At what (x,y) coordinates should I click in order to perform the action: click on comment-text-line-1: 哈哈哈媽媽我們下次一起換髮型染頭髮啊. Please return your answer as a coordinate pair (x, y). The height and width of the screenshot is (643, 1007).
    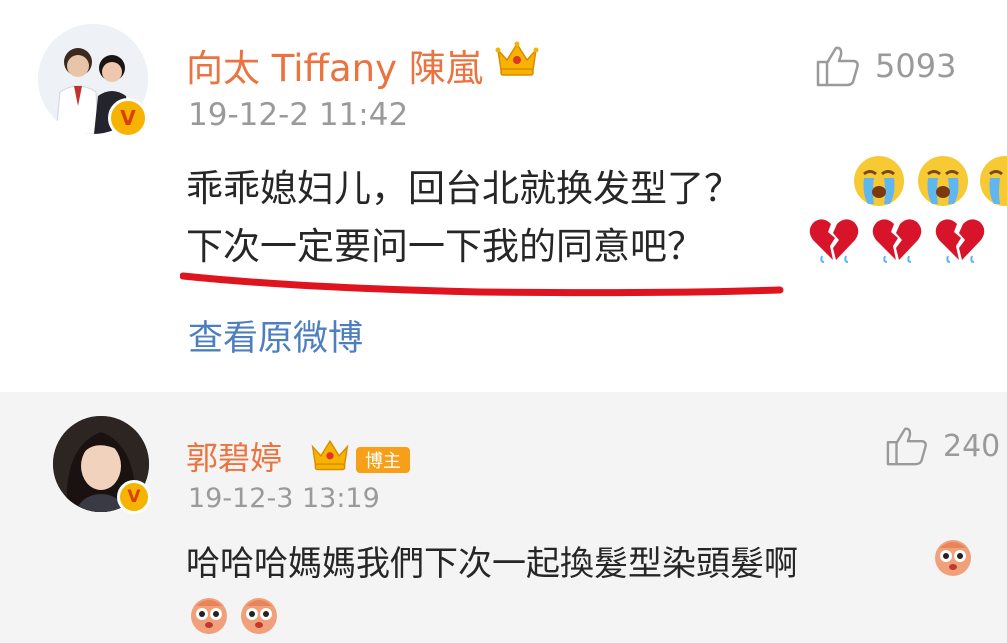
    Looking at the image, I should click on (492, 564).